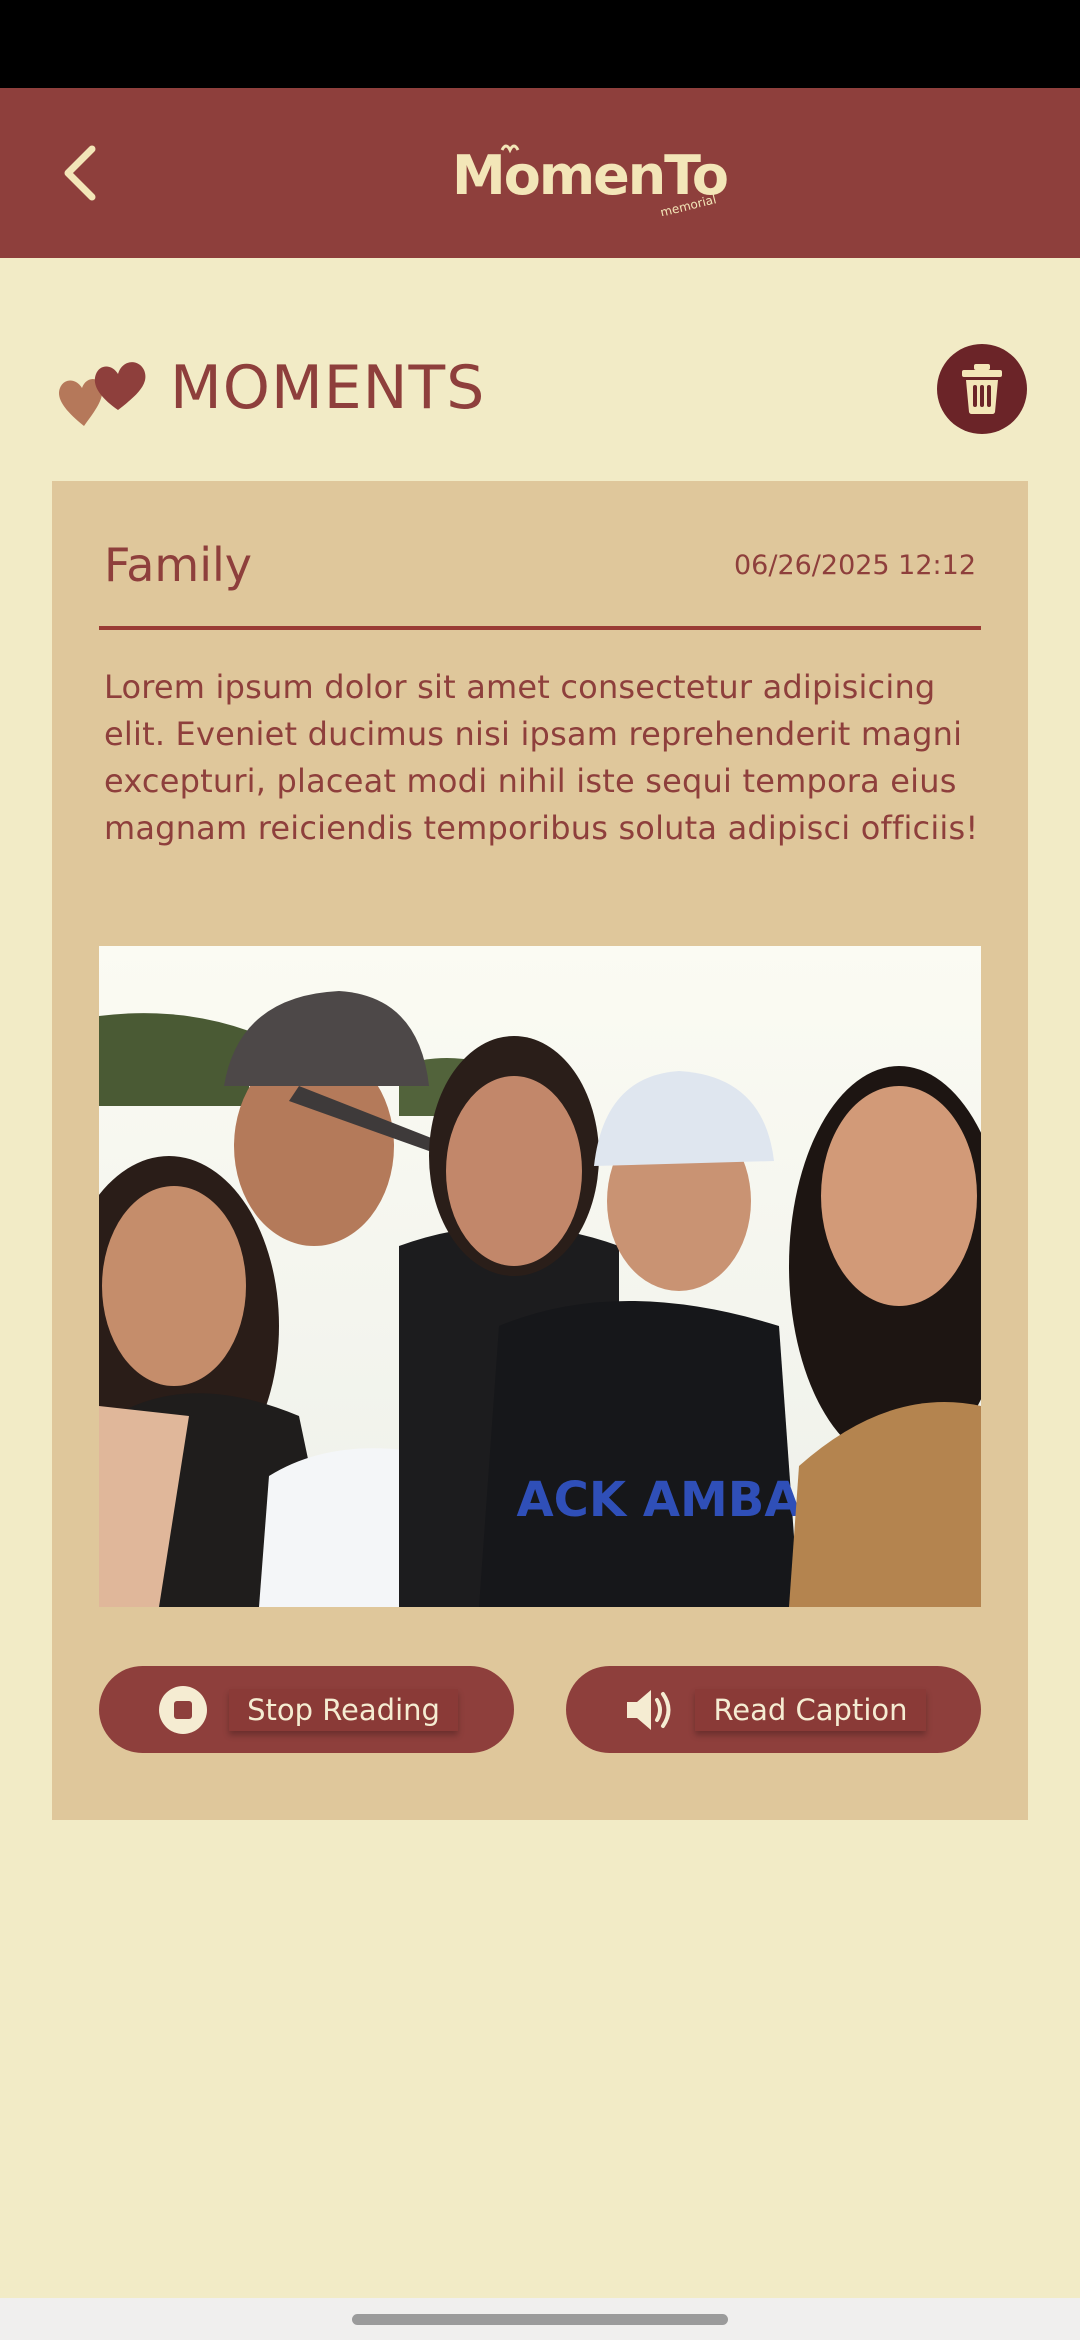 The width and height of the screenshot is (1080, 2340). I want to click on system-nav-bar, so click(540, 2319).